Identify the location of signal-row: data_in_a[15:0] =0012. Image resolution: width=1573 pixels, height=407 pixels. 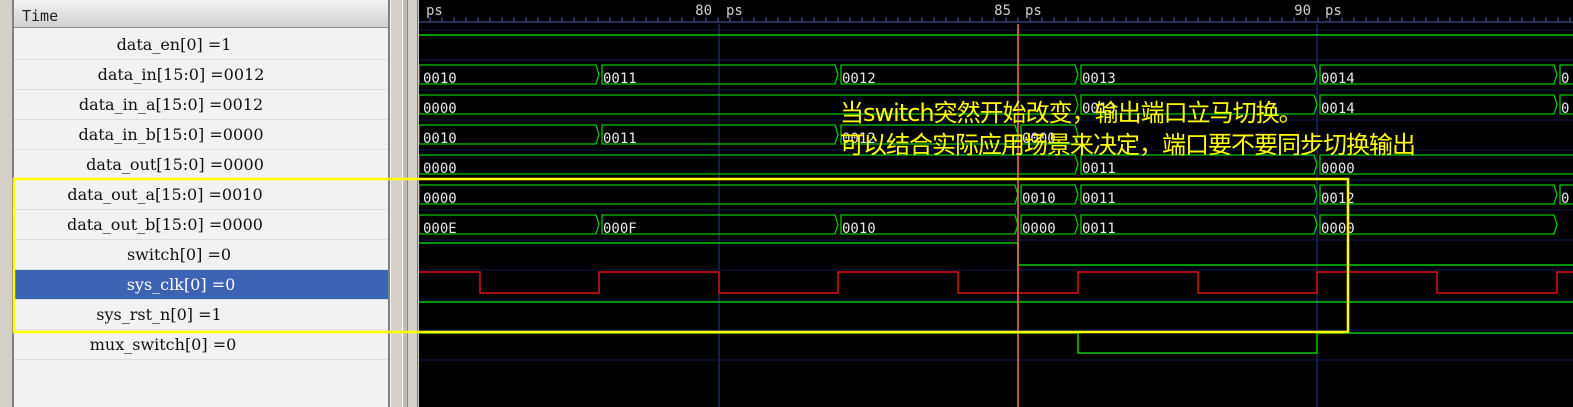
(201, 105).